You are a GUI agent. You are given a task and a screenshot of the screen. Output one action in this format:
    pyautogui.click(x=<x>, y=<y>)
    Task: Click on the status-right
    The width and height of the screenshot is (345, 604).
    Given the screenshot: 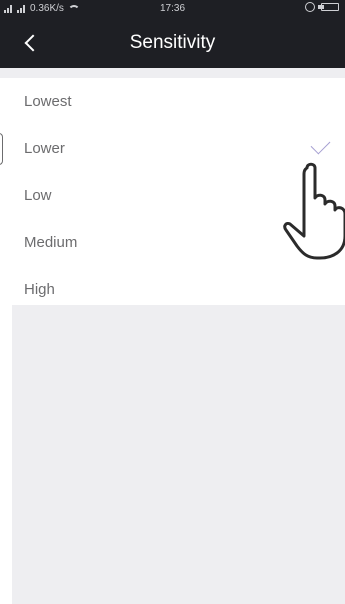 What is the action you would take?
    pyautogui.click(x=322, y=7)
    